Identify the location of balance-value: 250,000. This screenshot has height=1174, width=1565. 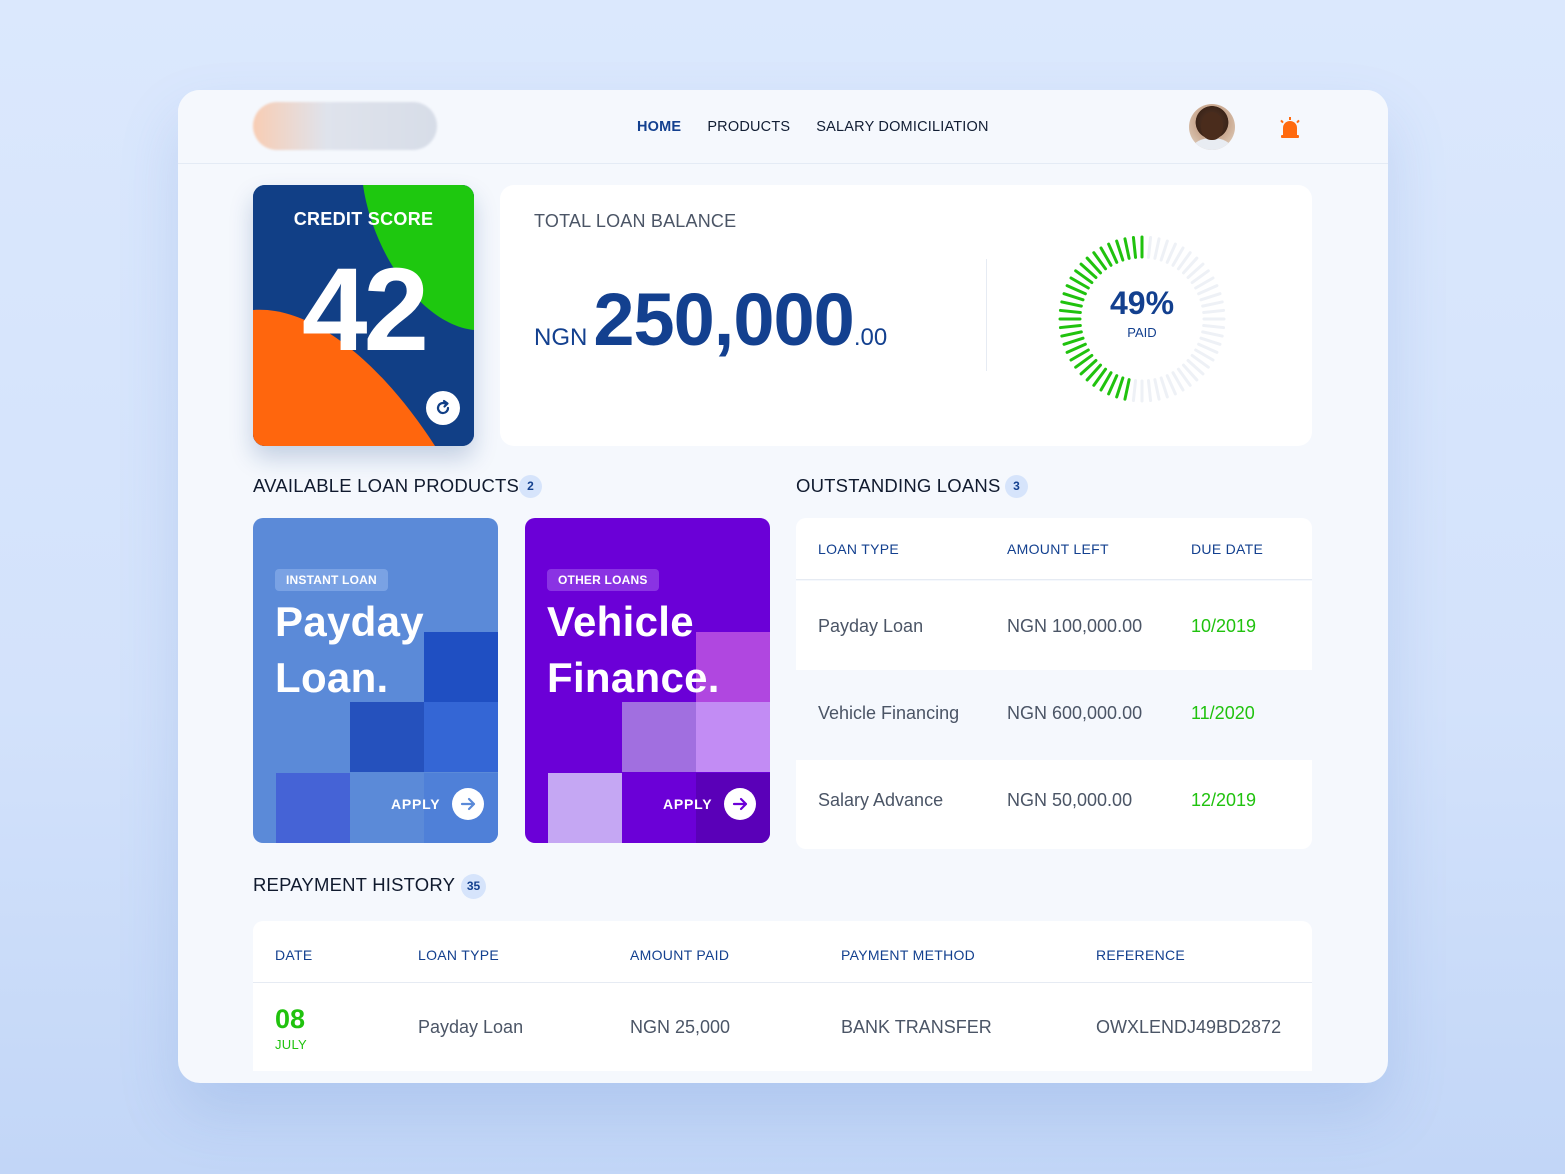
(723, 319).